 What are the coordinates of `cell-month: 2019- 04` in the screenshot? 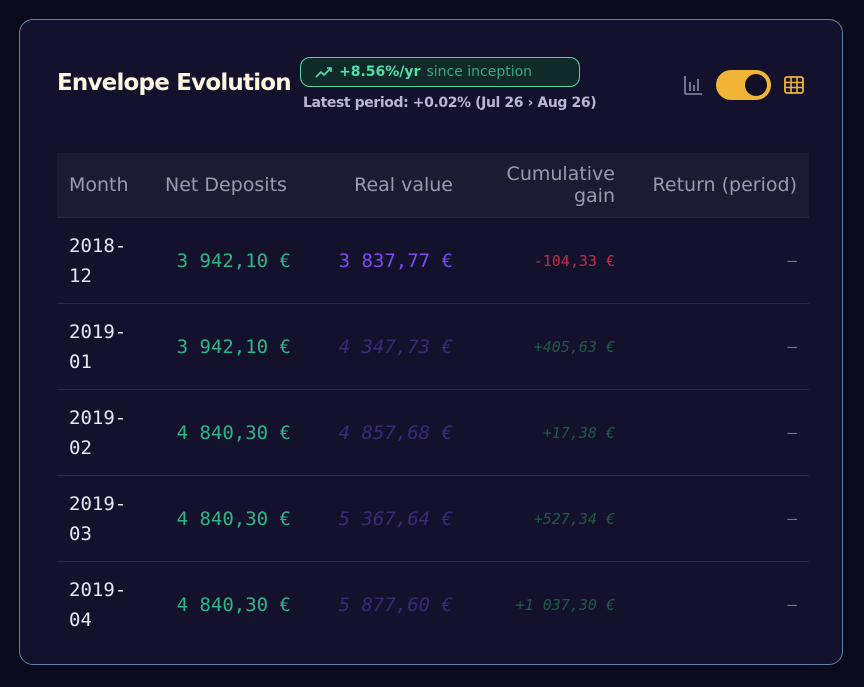 It's located at (98, 604).